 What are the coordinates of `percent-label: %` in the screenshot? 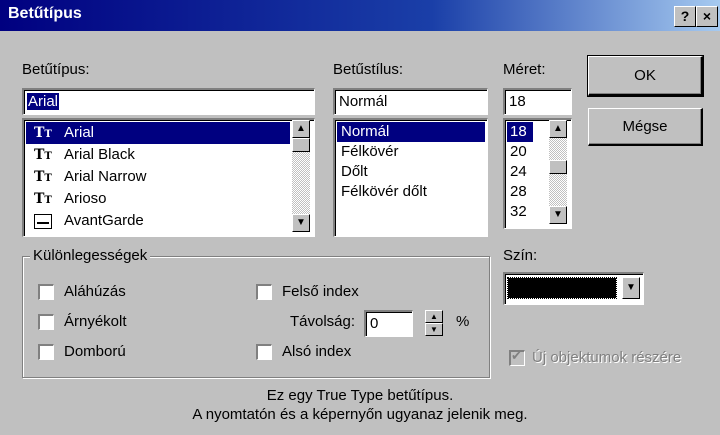 It's located at (463, 321).